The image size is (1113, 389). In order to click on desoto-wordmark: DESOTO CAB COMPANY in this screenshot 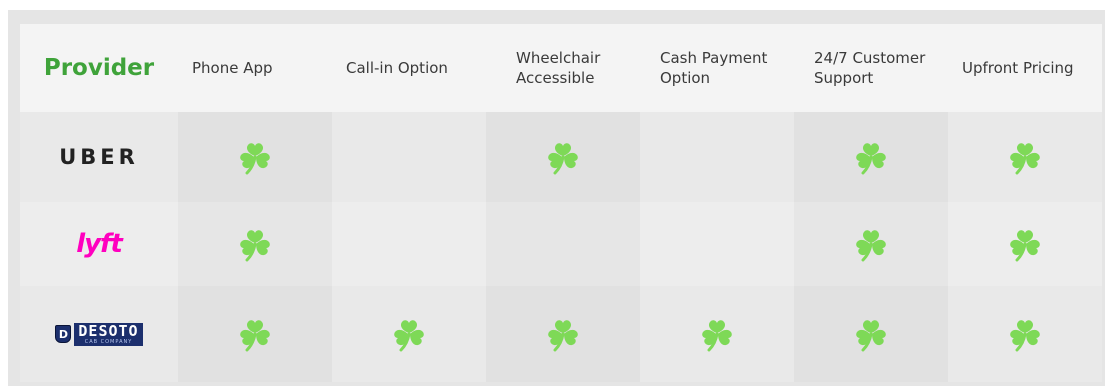, I will do `click(108, 333)`.